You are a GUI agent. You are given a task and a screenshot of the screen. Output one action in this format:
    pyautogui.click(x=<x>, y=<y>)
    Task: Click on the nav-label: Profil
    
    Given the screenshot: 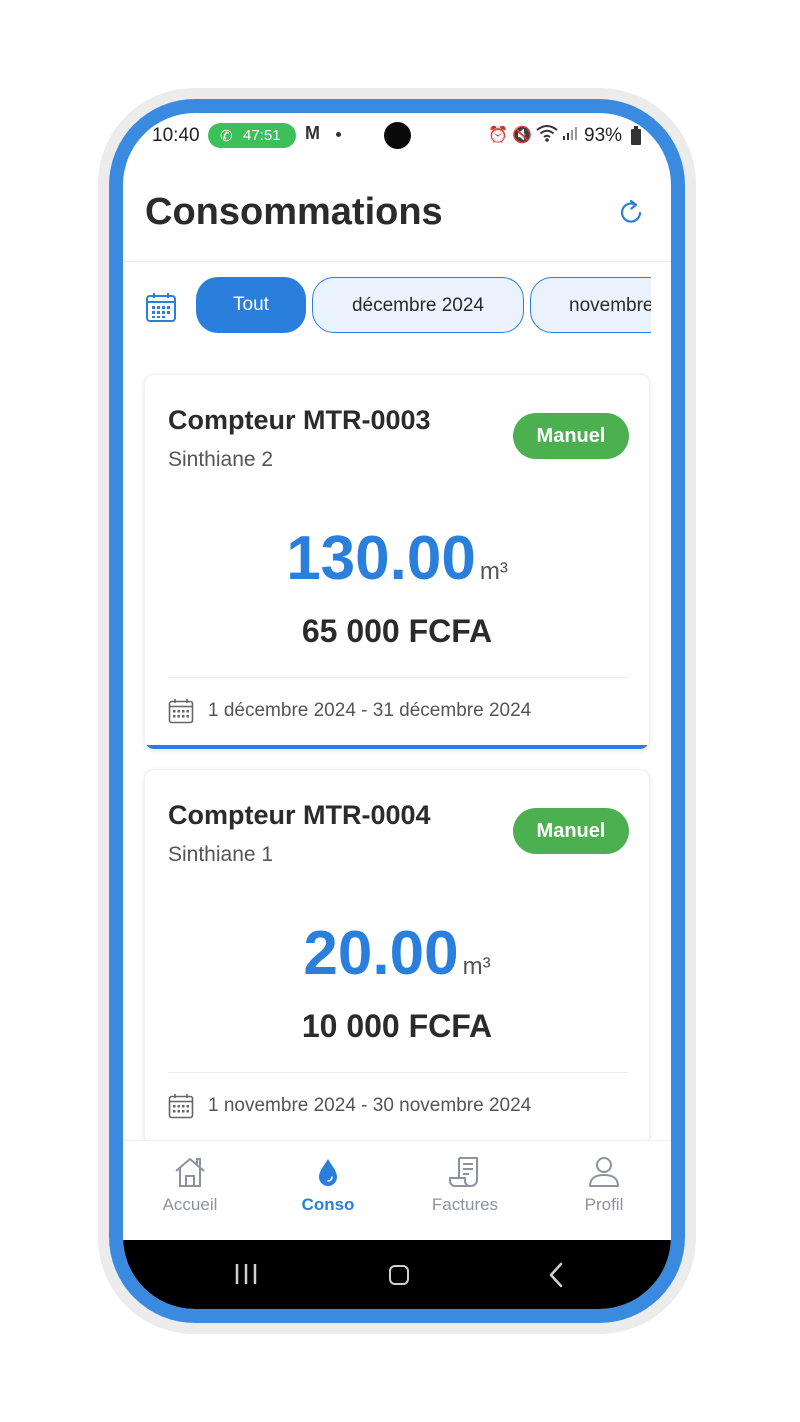 What is the action you would take?
    pyautogui.click(x=604, y=1204)
    